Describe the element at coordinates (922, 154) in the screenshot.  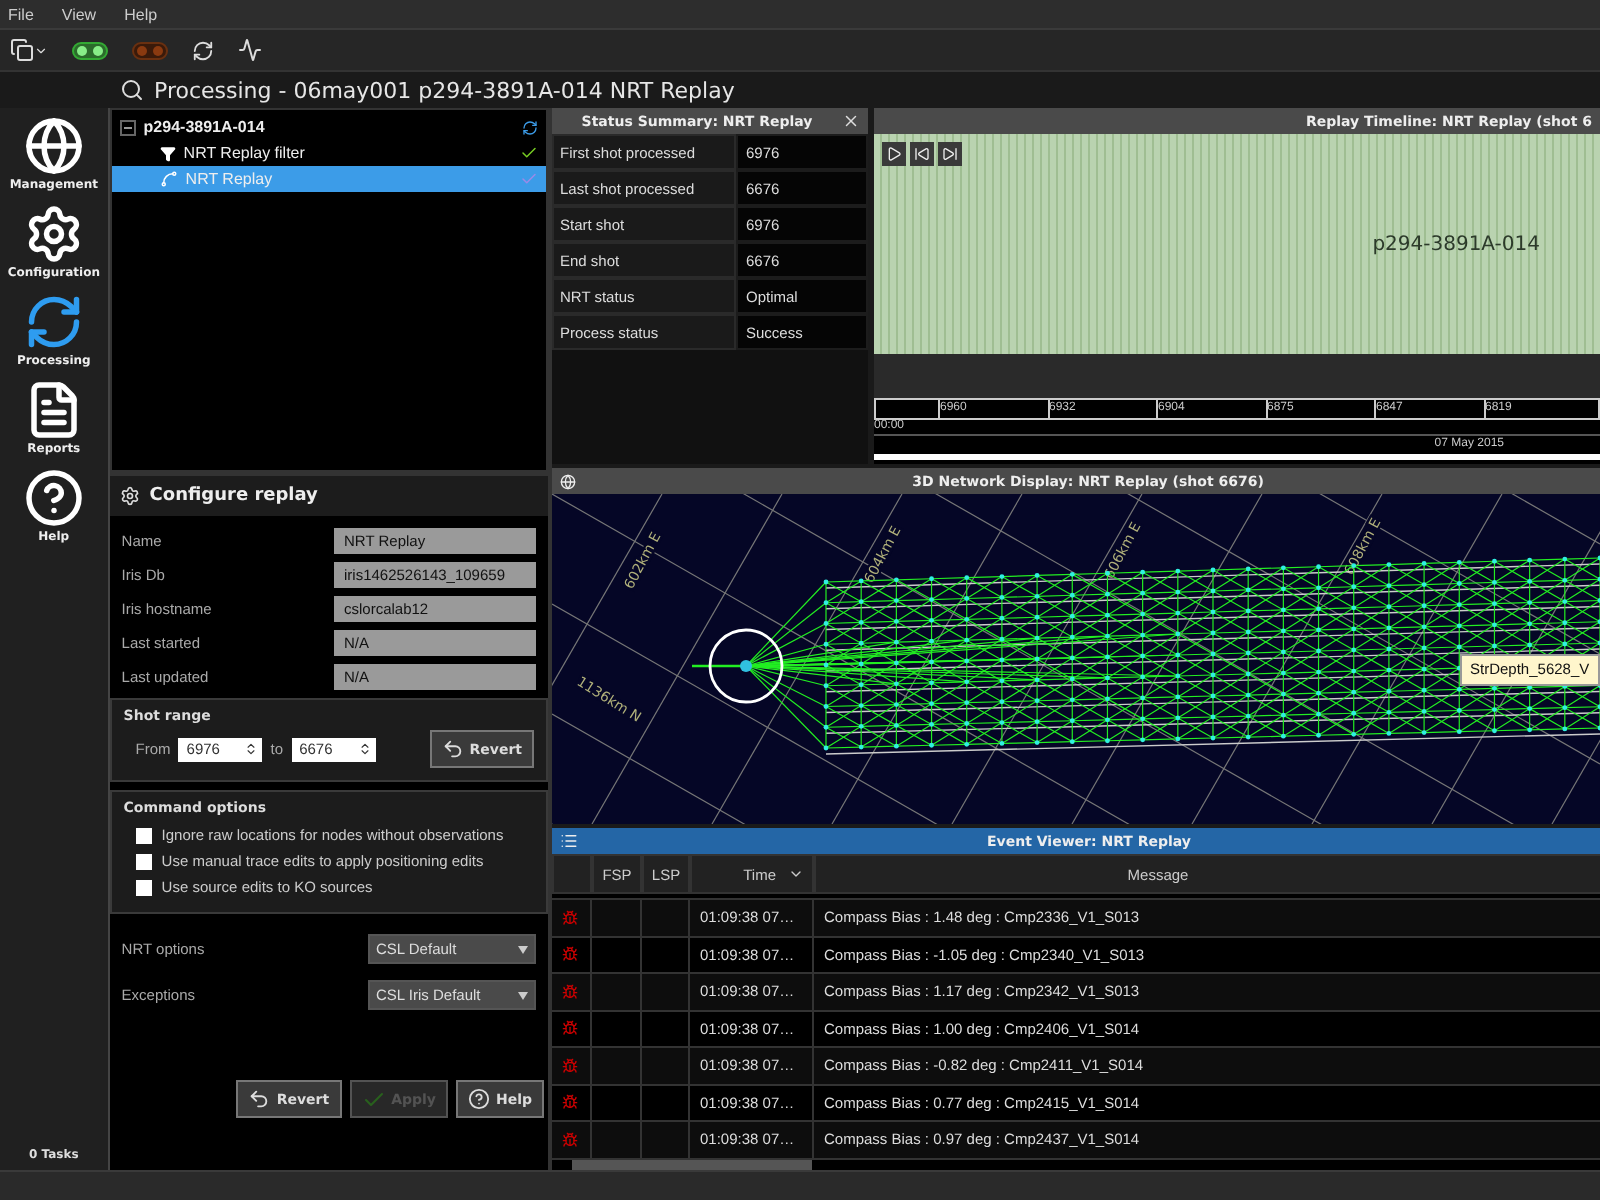
I see `skip-back-button` at that location.